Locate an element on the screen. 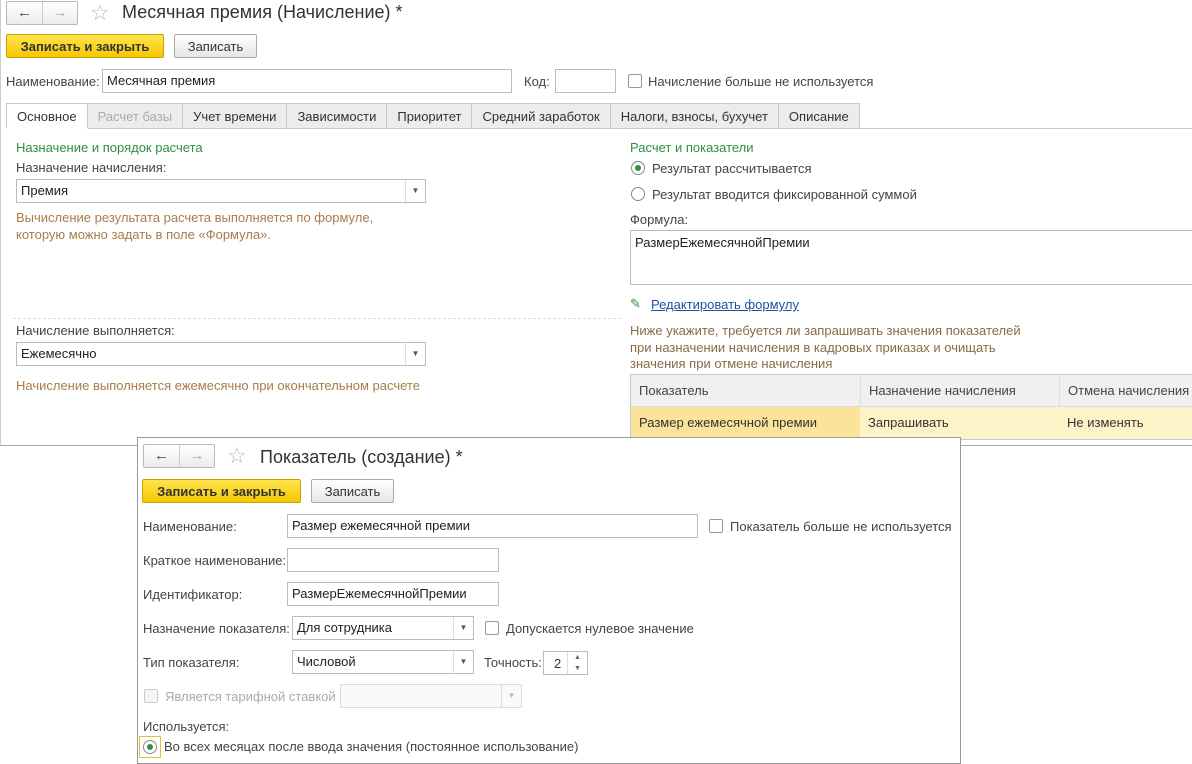 This screenshot has width=1192, height=764. cell-cancel: Не изменять is located at coordinates (1125, 423).